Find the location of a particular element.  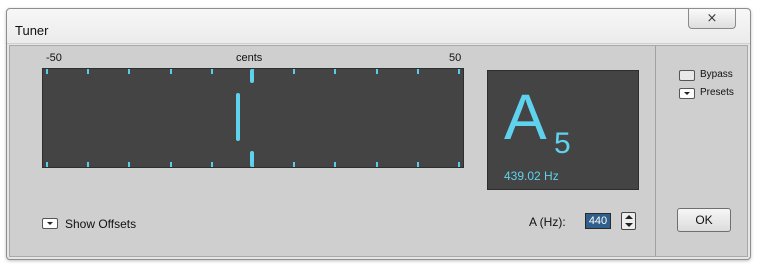

note-octave: 5 is located at coordinates (562, 143).